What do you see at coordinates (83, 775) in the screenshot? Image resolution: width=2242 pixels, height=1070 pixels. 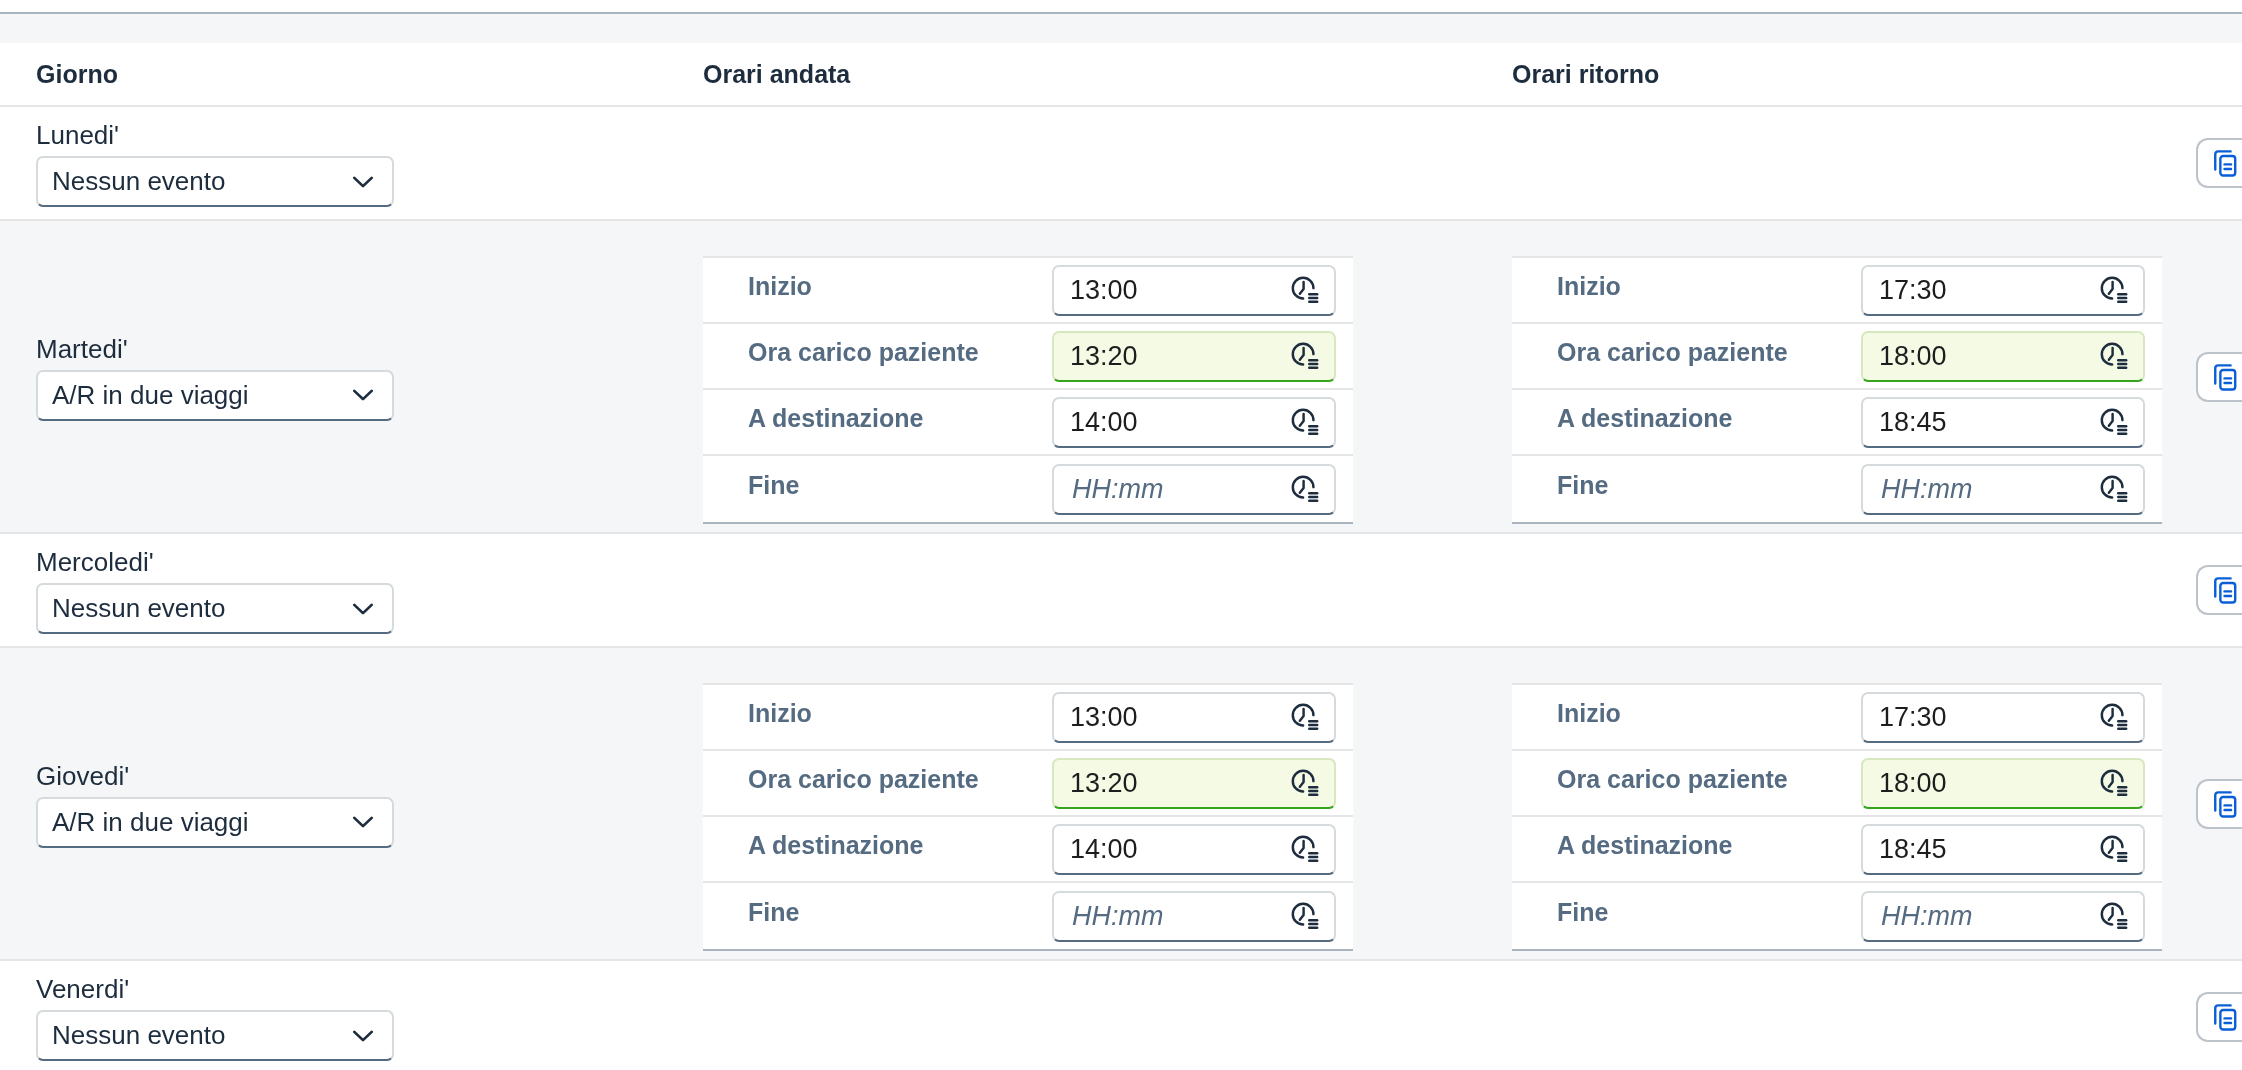 I see `day-label: Giovedi'` at bounding box center [83, 775].